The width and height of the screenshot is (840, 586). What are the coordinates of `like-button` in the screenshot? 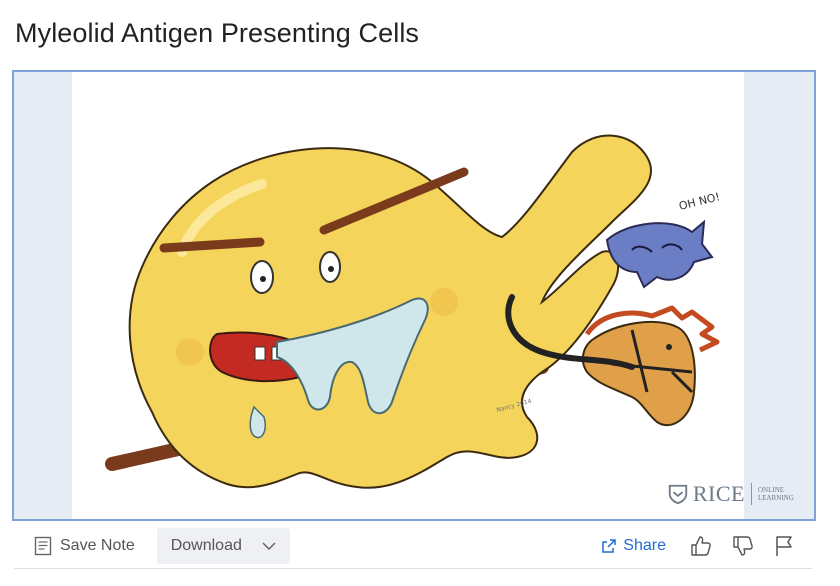 It's located at (701, 546).